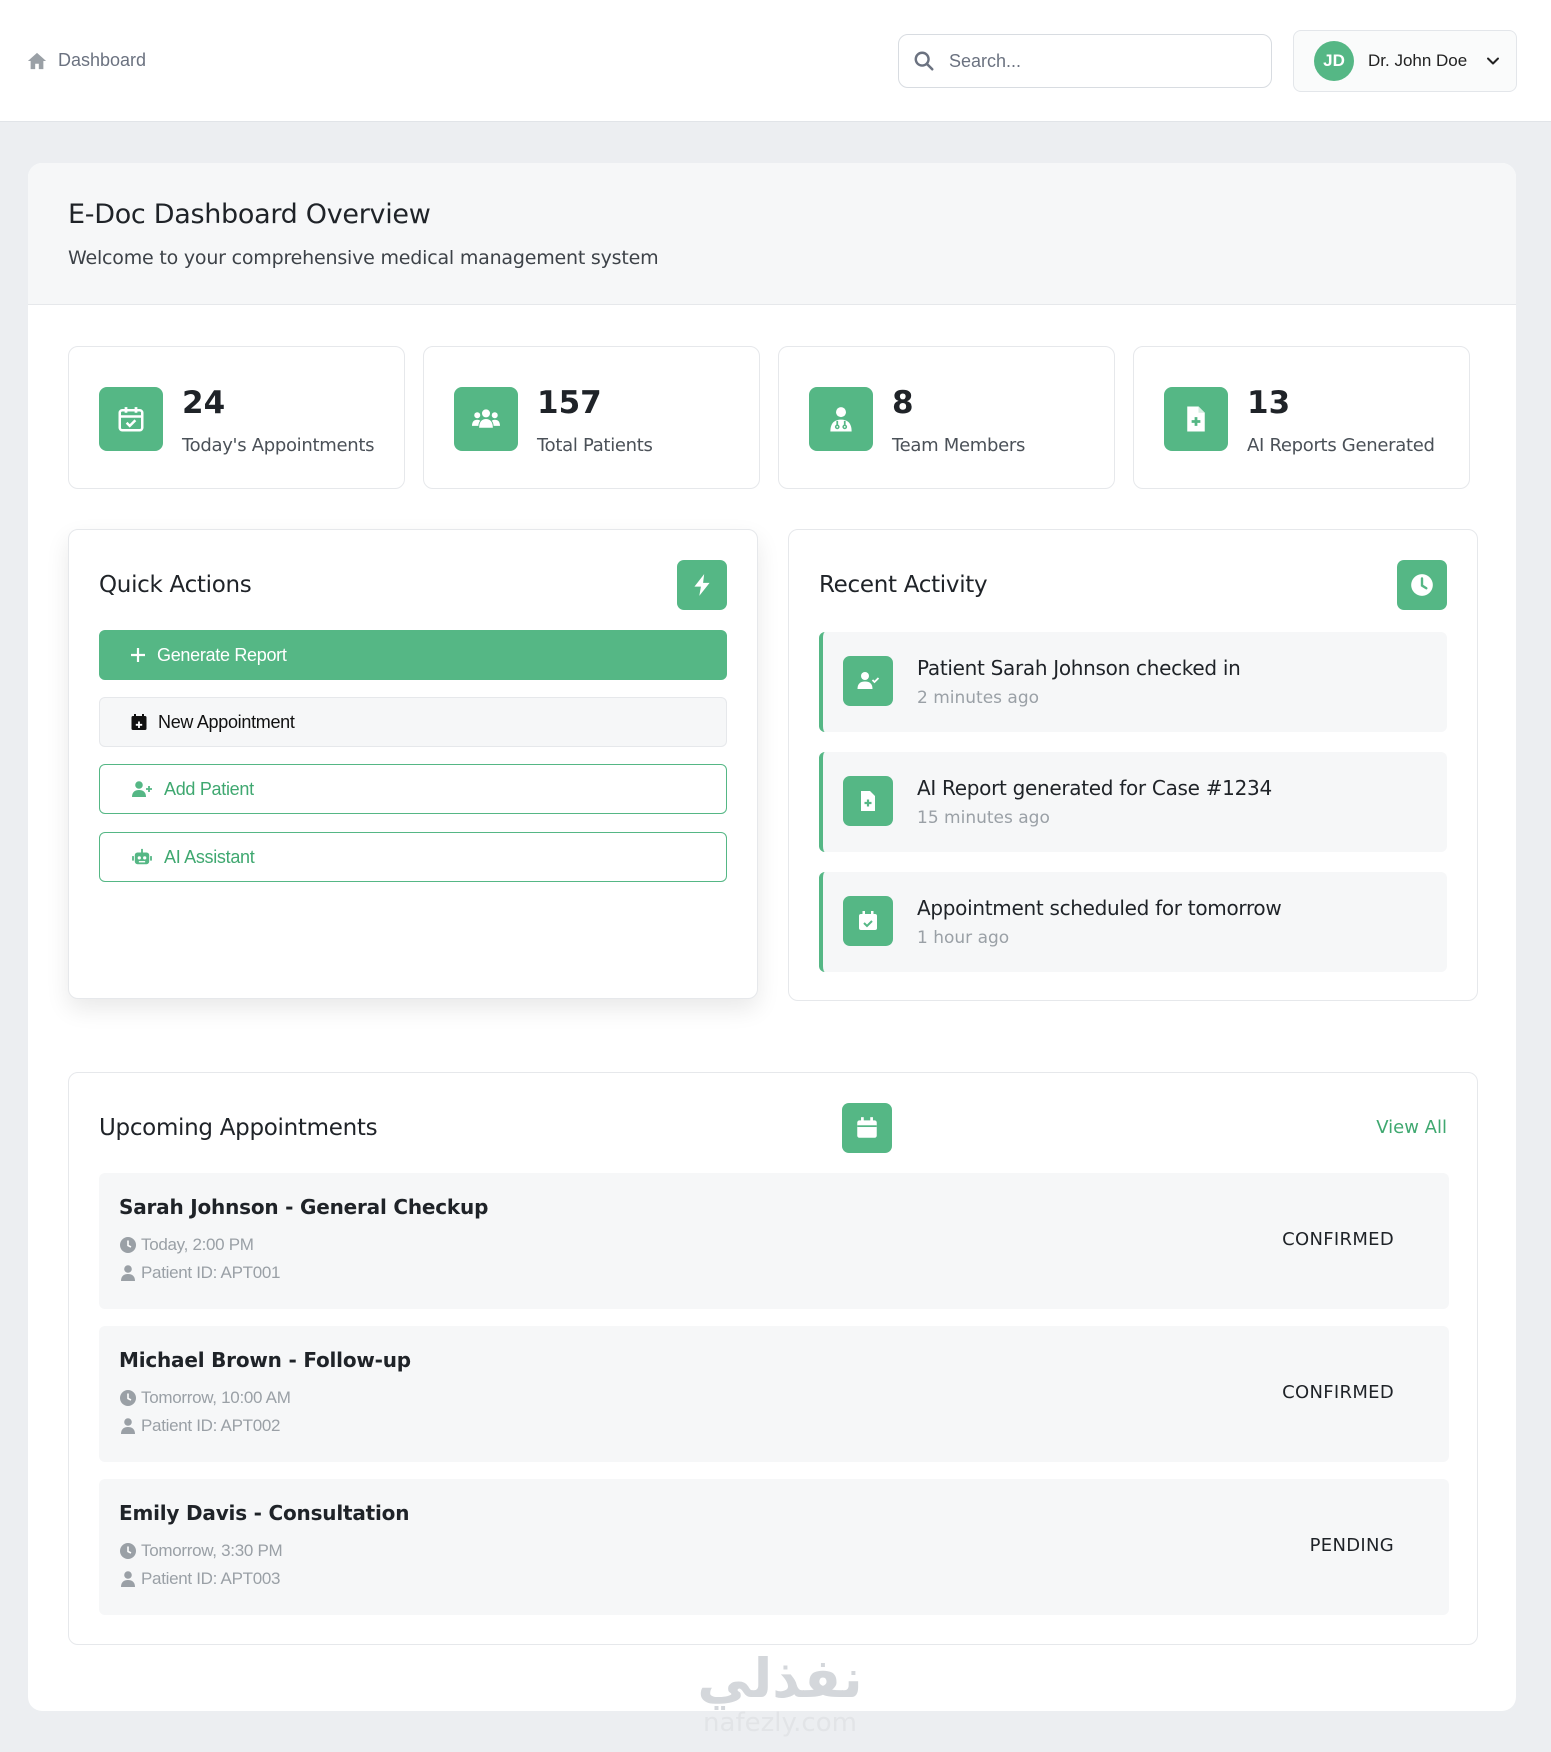 Image resolution: width=1551 pixels, height=1752 pixels. I want to click on search-icon, so click(924, 61).